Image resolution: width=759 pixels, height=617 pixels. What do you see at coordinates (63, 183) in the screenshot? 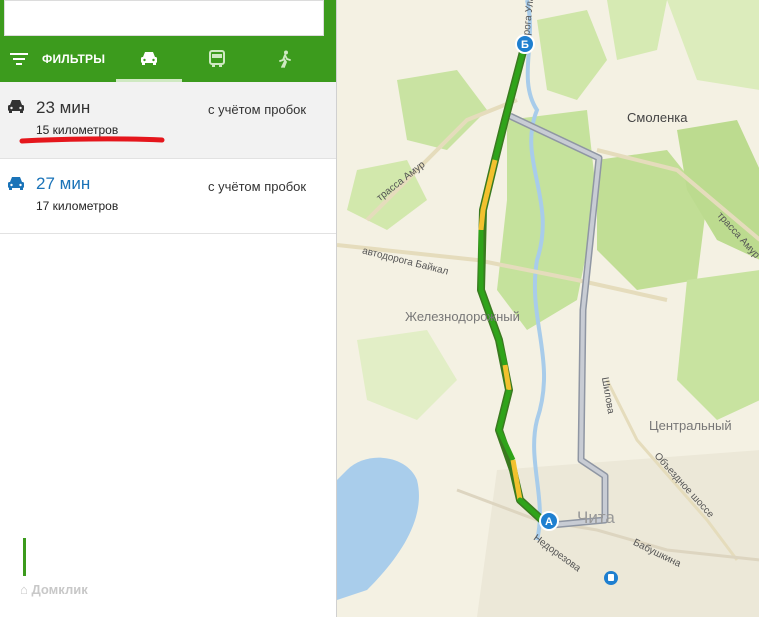
I see `route-time: 27 мин` at bounding box center [63, 183].